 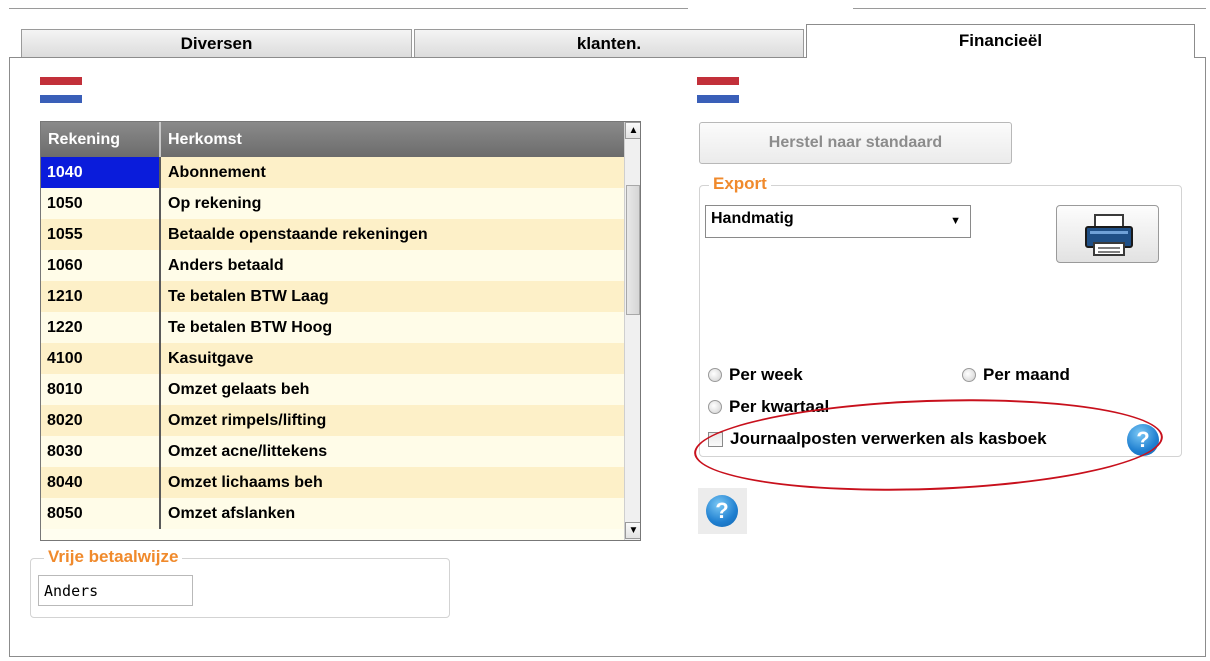 I want to click on tab-financieel: Financieël, so click(x=1000, y=41).